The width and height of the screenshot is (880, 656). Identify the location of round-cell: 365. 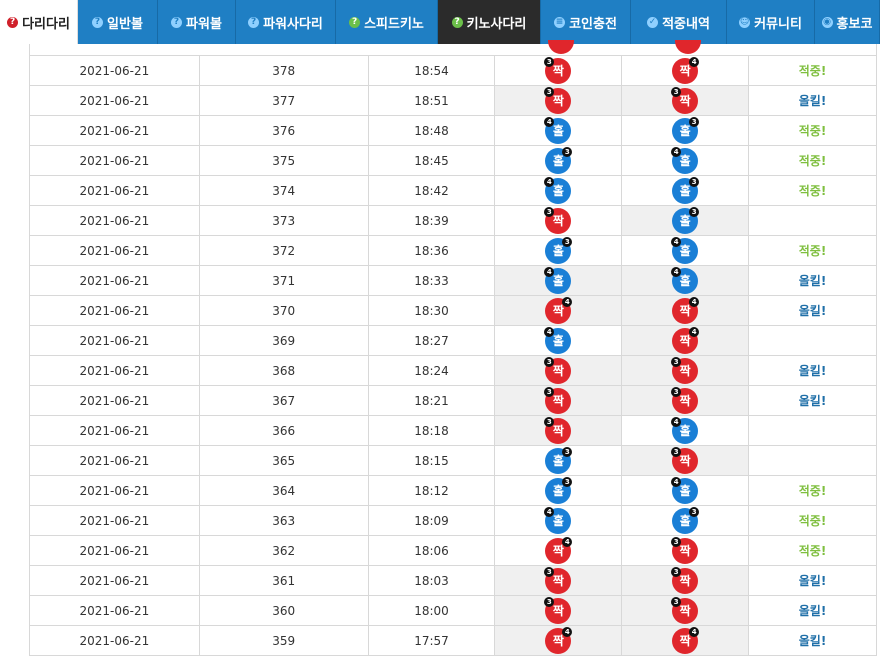
(284, 460).